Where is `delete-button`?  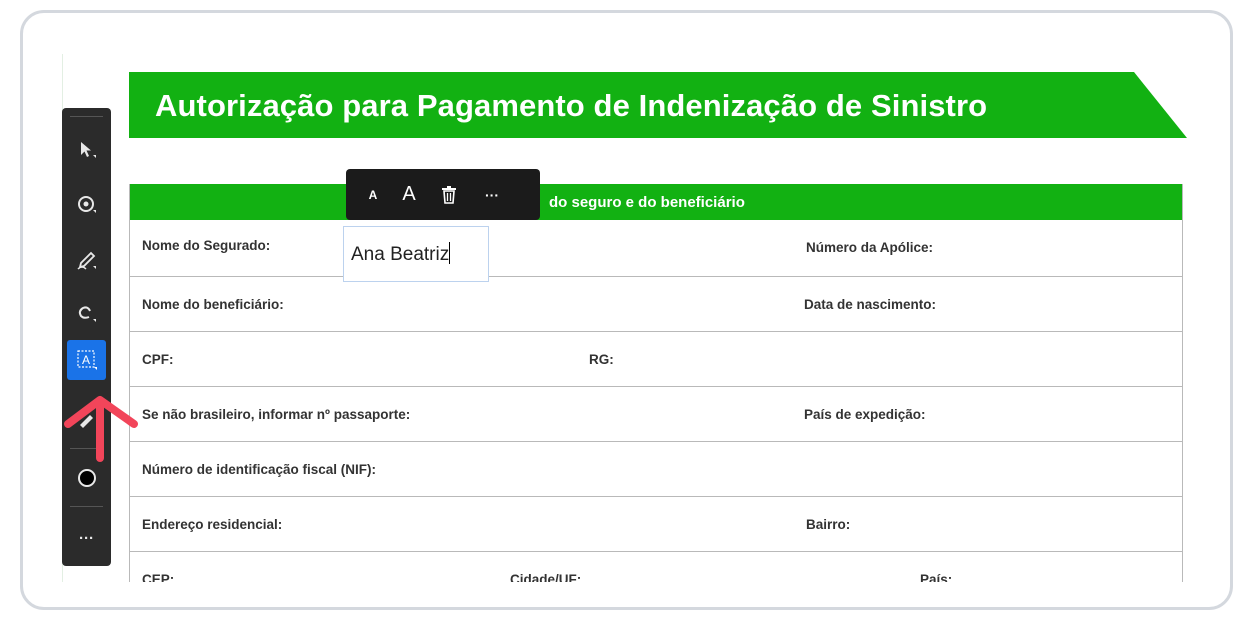 delete-button is located at coordinates (449, 194).